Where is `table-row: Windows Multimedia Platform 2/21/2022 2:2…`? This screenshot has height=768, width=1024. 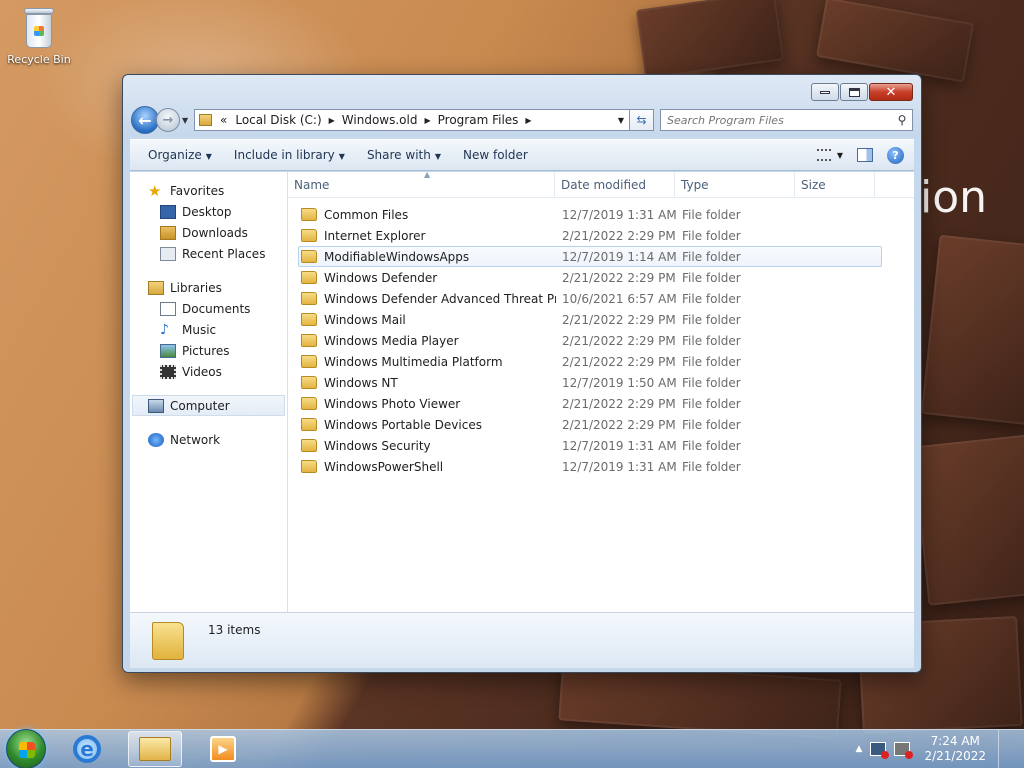
table-row: Windows Multimedia Platform 2/21/2022 2:2… is located at coordinates (590, 361).